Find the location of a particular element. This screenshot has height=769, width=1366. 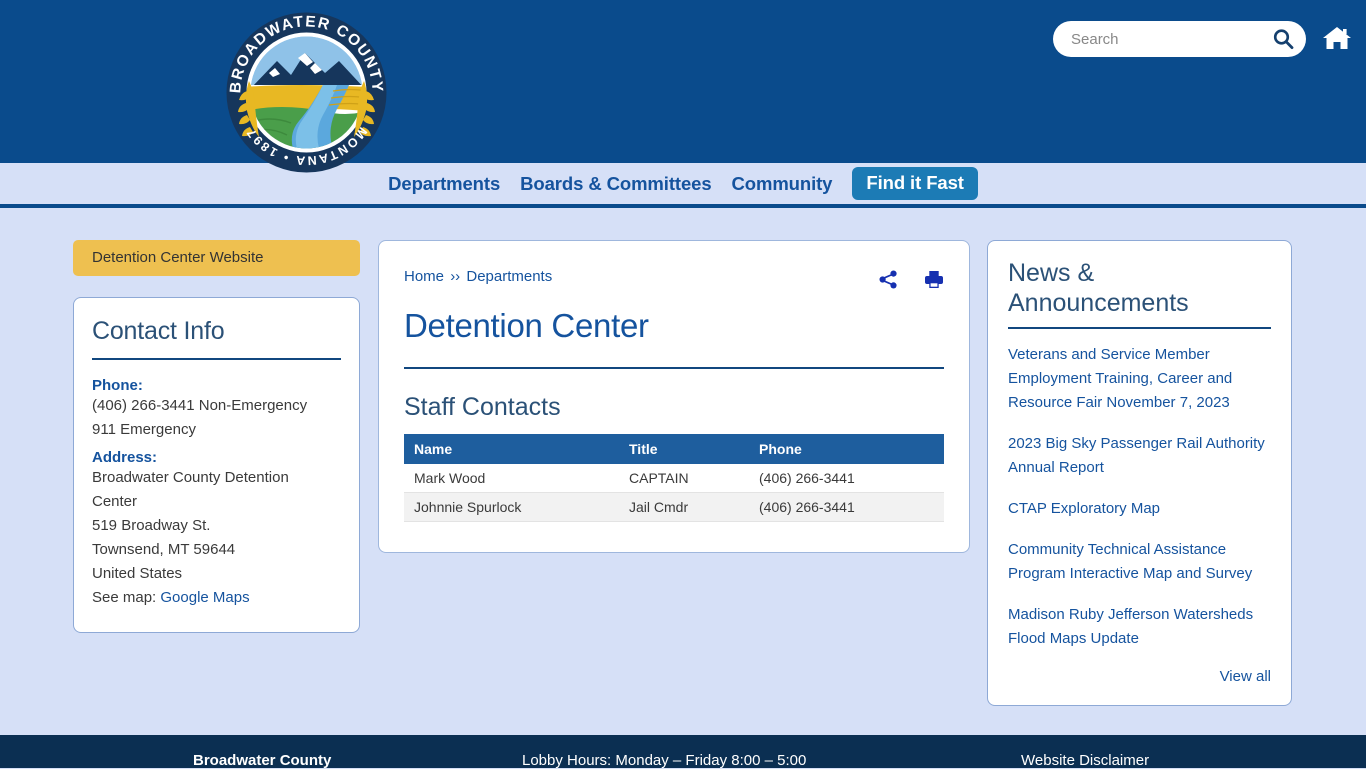

staff-contacts-title: Staff Contacts is located at coordinates (482, 407).